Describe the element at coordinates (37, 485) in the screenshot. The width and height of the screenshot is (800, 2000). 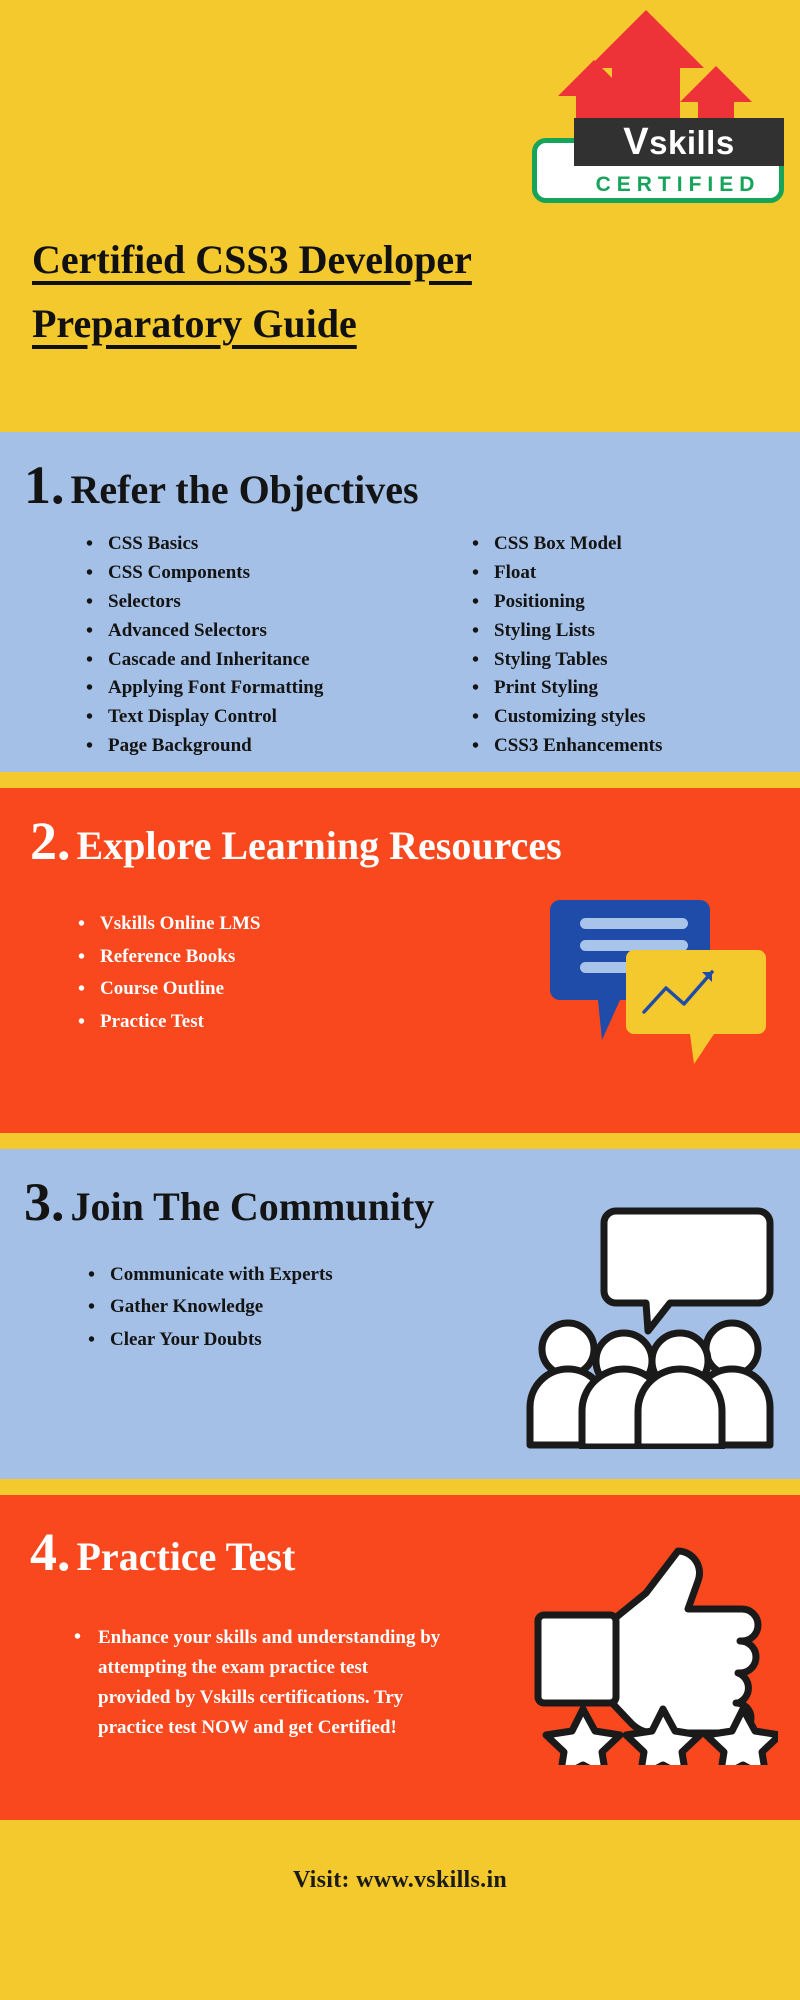
I see `section-1-number: 1` at that location.